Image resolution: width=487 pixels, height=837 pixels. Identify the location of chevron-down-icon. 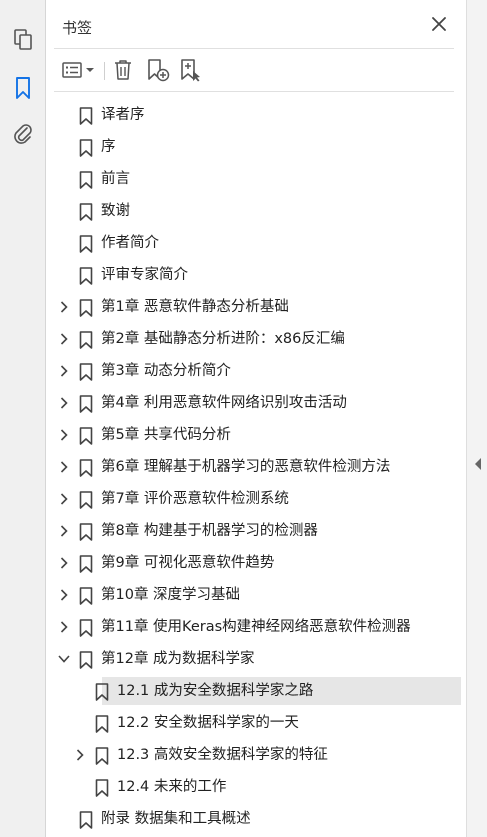
(64, 659).